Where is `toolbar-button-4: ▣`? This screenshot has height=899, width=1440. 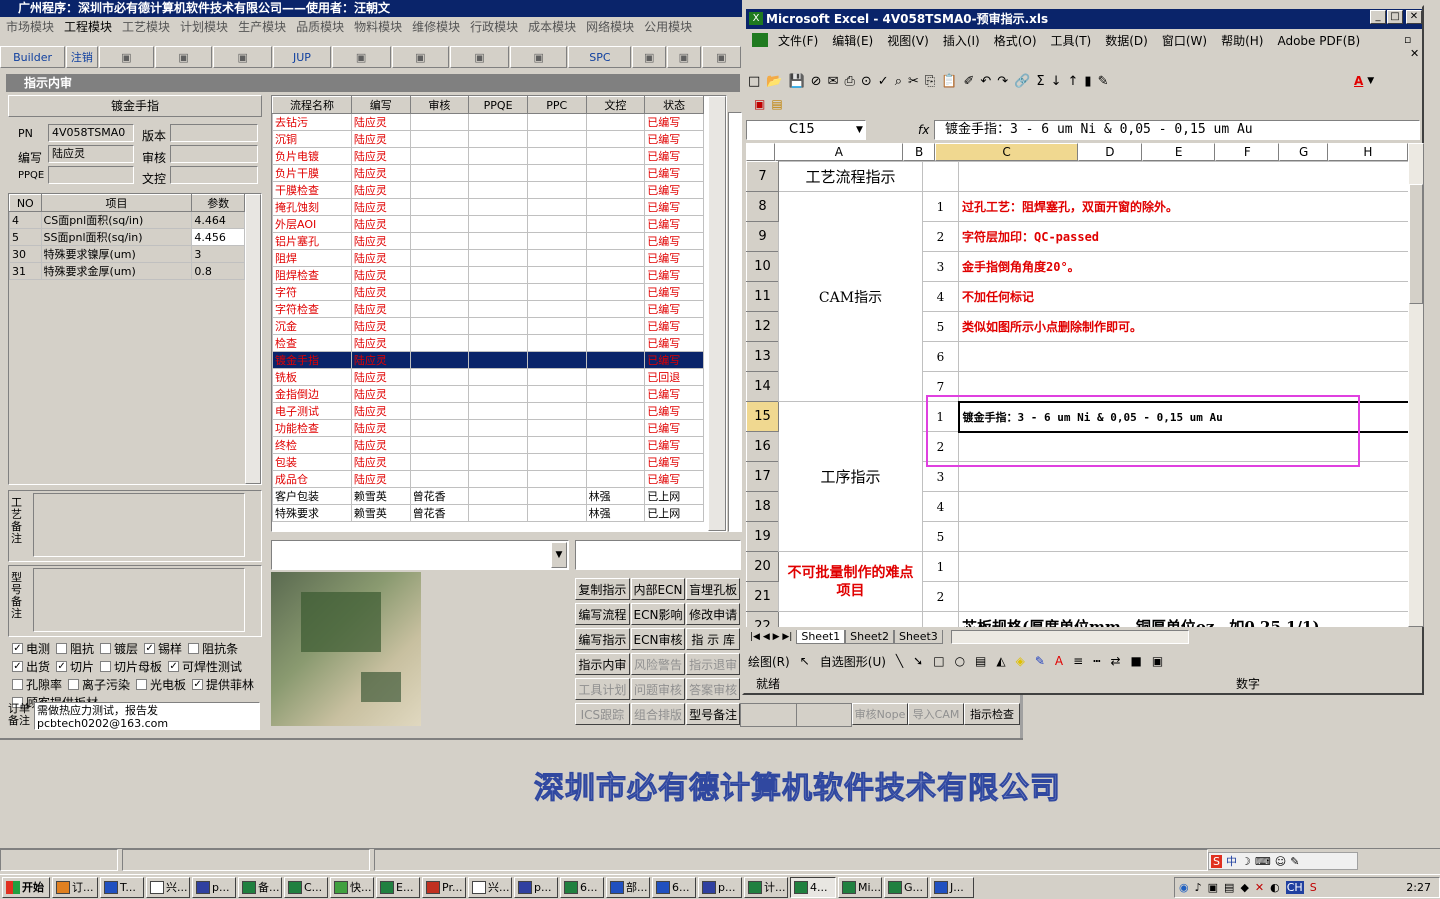
toolbar-button-4: ▣ is located at coordinates (243, 57).